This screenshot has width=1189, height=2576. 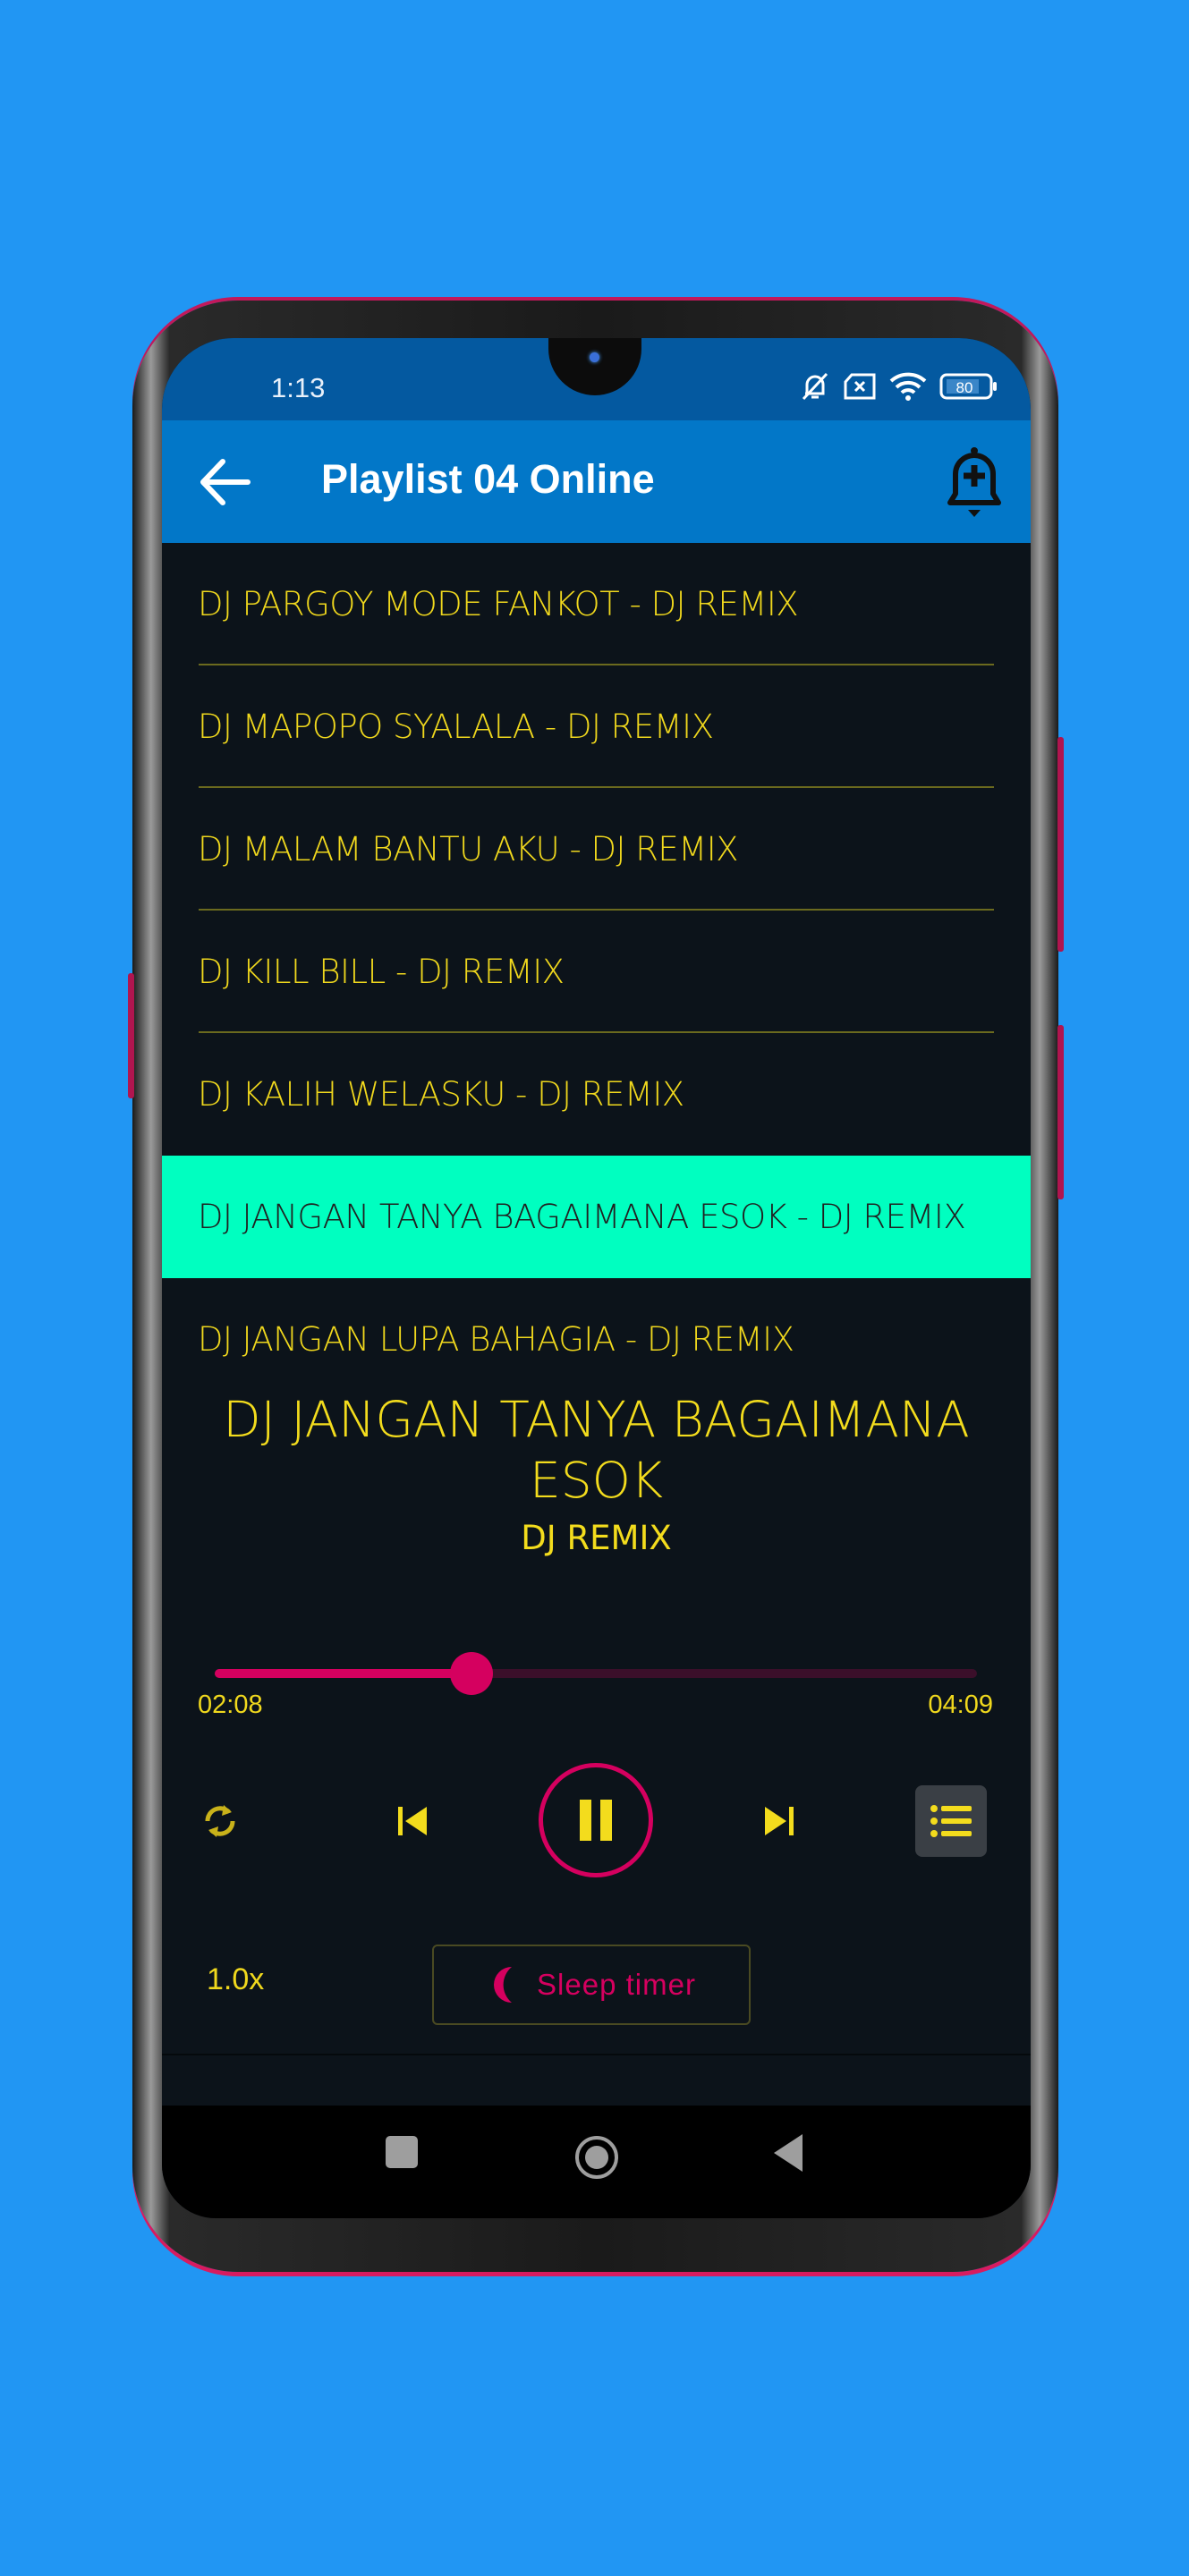 What do you see at coordinates (472, 1673) in the screenshot?
I see `seek-thumb` at bounding box center [472, 1673].